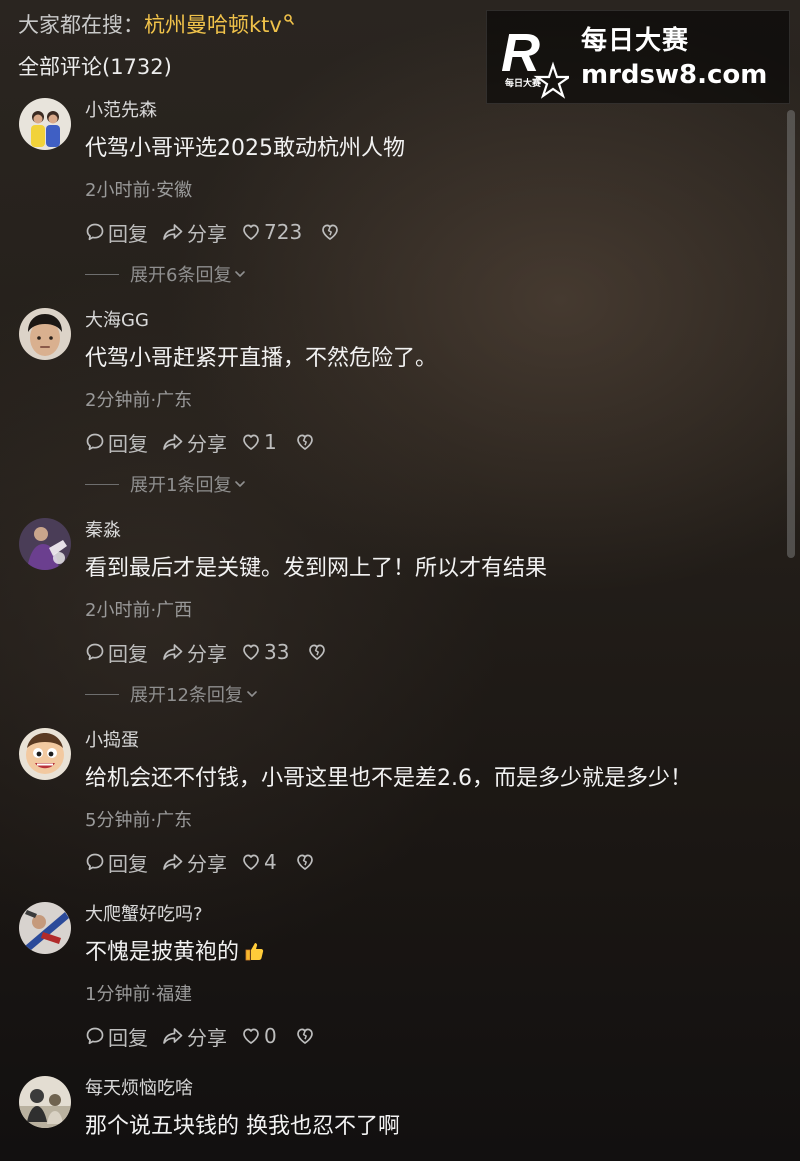  I want to click on expand-replies-label: 展开12条回复, so click(186, 695).